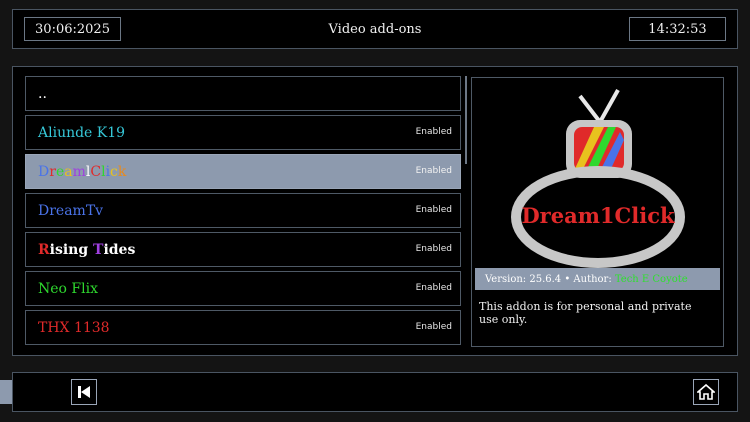 The height and width of the screenshot is (422, 750). What do you see at coordinates (243, 93) in the screenshot?
I see `list-item-parent: ..` at bounding box center [243, 93].